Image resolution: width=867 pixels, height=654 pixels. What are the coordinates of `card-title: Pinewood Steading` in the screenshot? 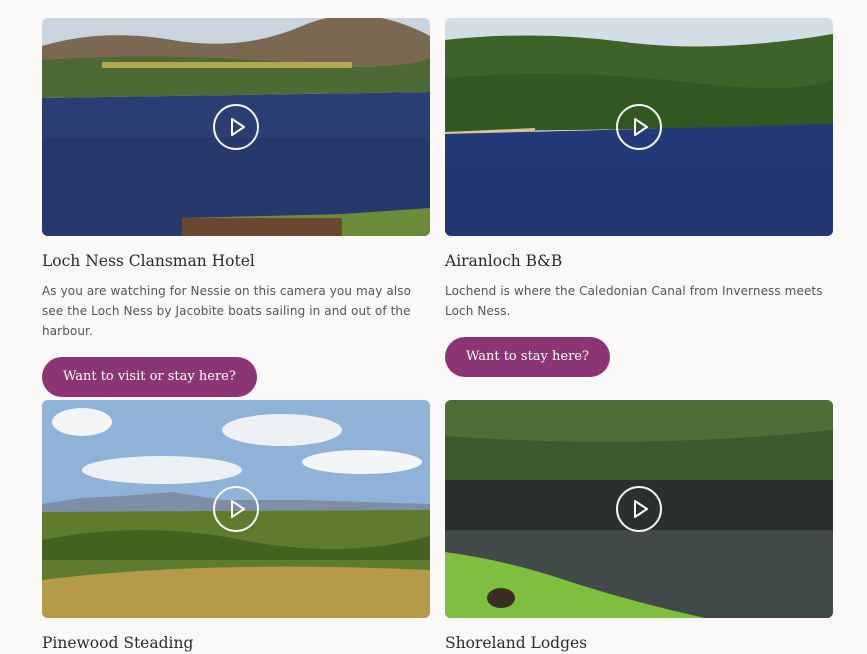 It's located at (118, 643).